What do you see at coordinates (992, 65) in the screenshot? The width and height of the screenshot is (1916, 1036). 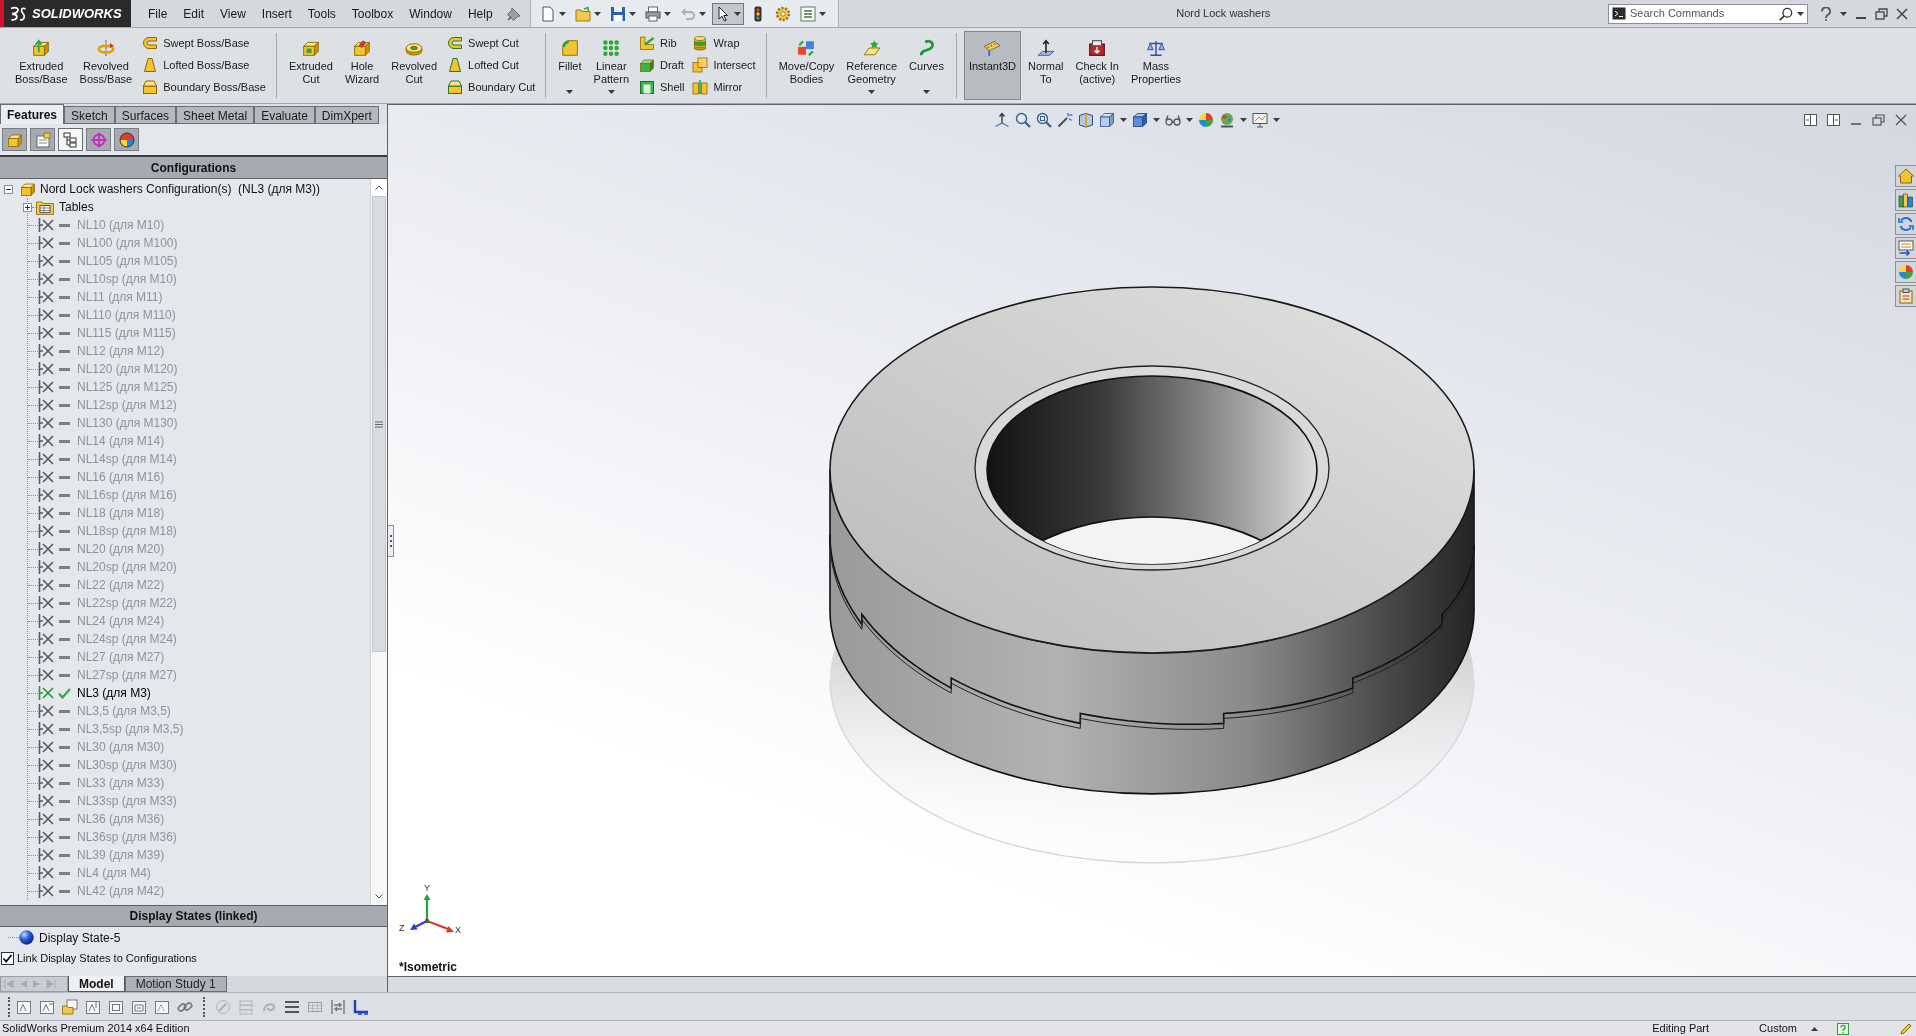 I see `ribbon-button: Instant3D` at bounding box center [992, 65].